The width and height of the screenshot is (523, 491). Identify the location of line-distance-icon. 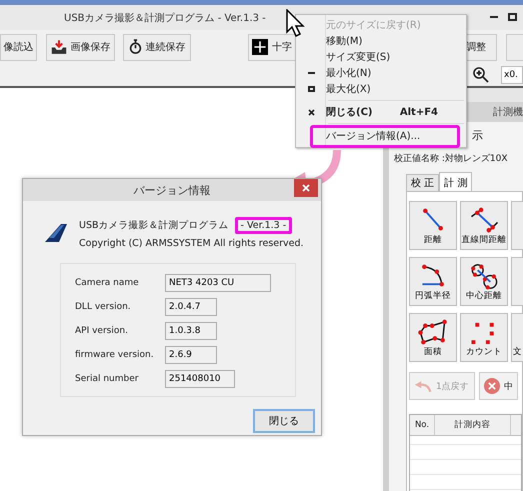
(484, 220).